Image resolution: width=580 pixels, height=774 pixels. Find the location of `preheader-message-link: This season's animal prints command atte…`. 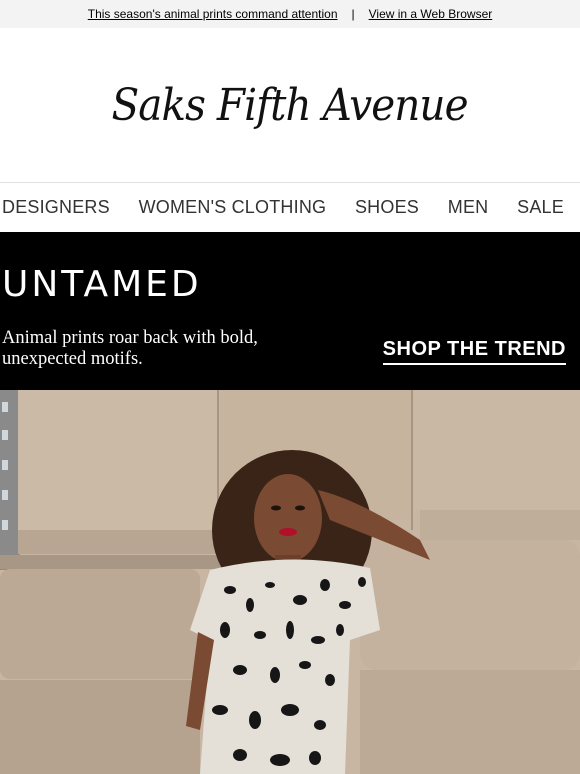

preheader-message-link: This season's animal prints command atte… is located at coordinates (213, 14).